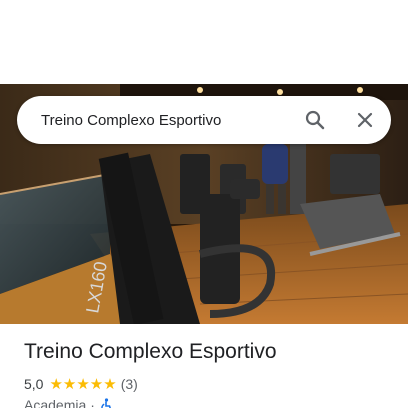 Image resolution: width=408 pixels, height=408 pixels. What do you see at coordinates (166, 120) in the screenshot?
I see `search-input` at bounding box center [166, 120].